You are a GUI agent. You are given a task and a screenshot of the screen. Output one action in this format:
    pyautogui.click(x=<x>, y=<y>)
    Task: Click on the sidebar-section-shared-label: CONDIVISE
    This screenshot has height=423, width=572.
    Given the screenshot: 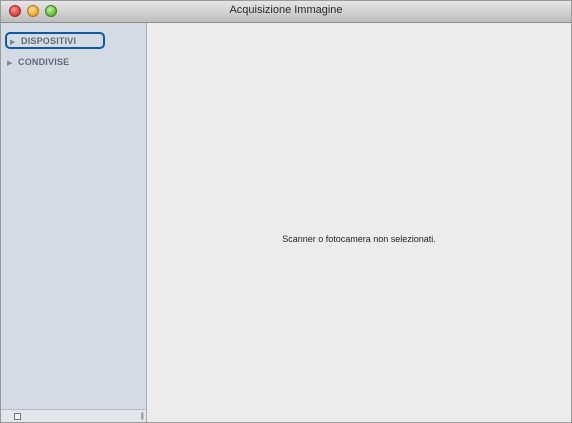 What is the action you would take?
    pyautogui.click(x=44, y=62)
    